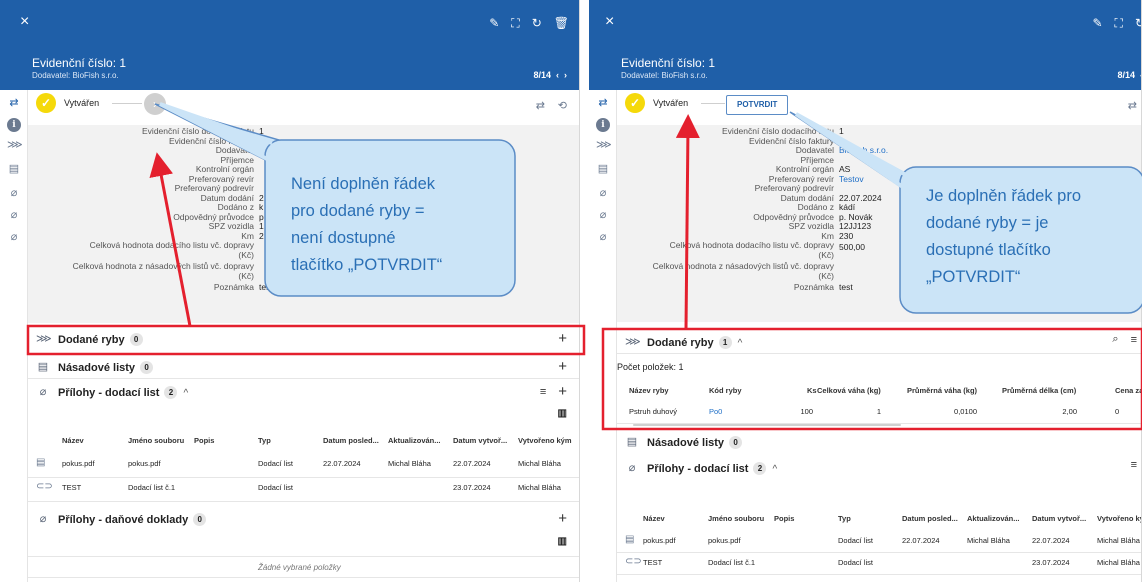 The width and height of the screenshot is (1142, 582). Describe the element at coordinates (653, 411) in the screenshot. I see `table-cell: Pstruh duhový` at that location.